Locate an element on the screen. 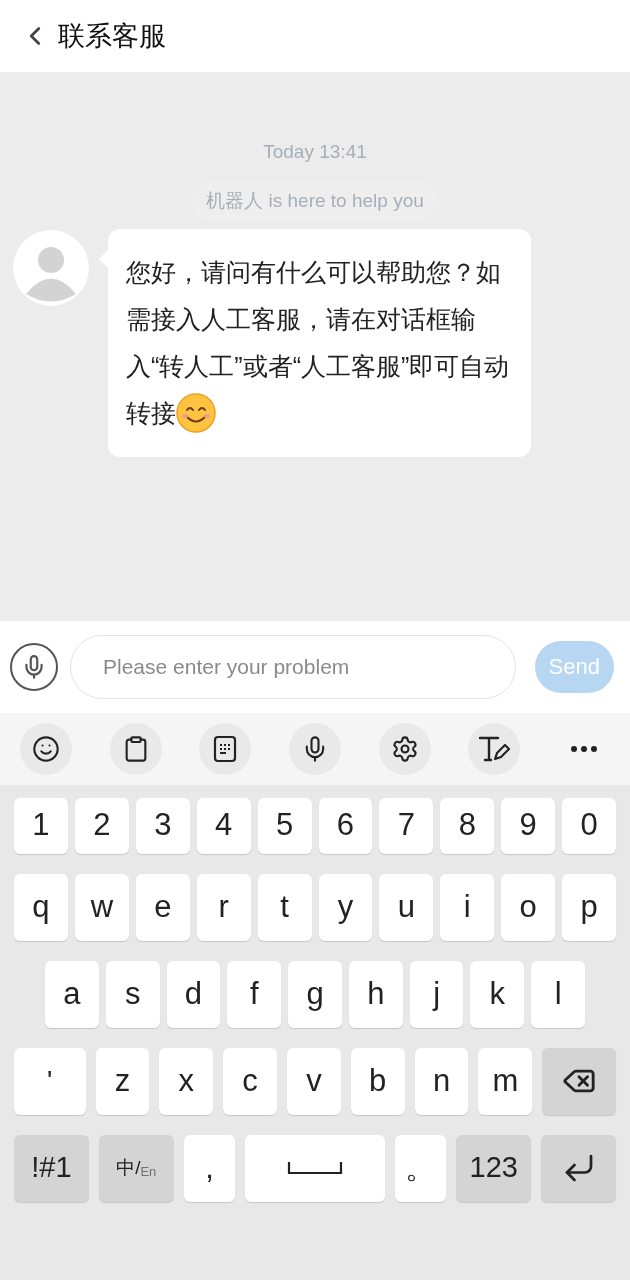 The image size is (630, 1280). keyboard-key: ' is located at coordinates (50, 1081).